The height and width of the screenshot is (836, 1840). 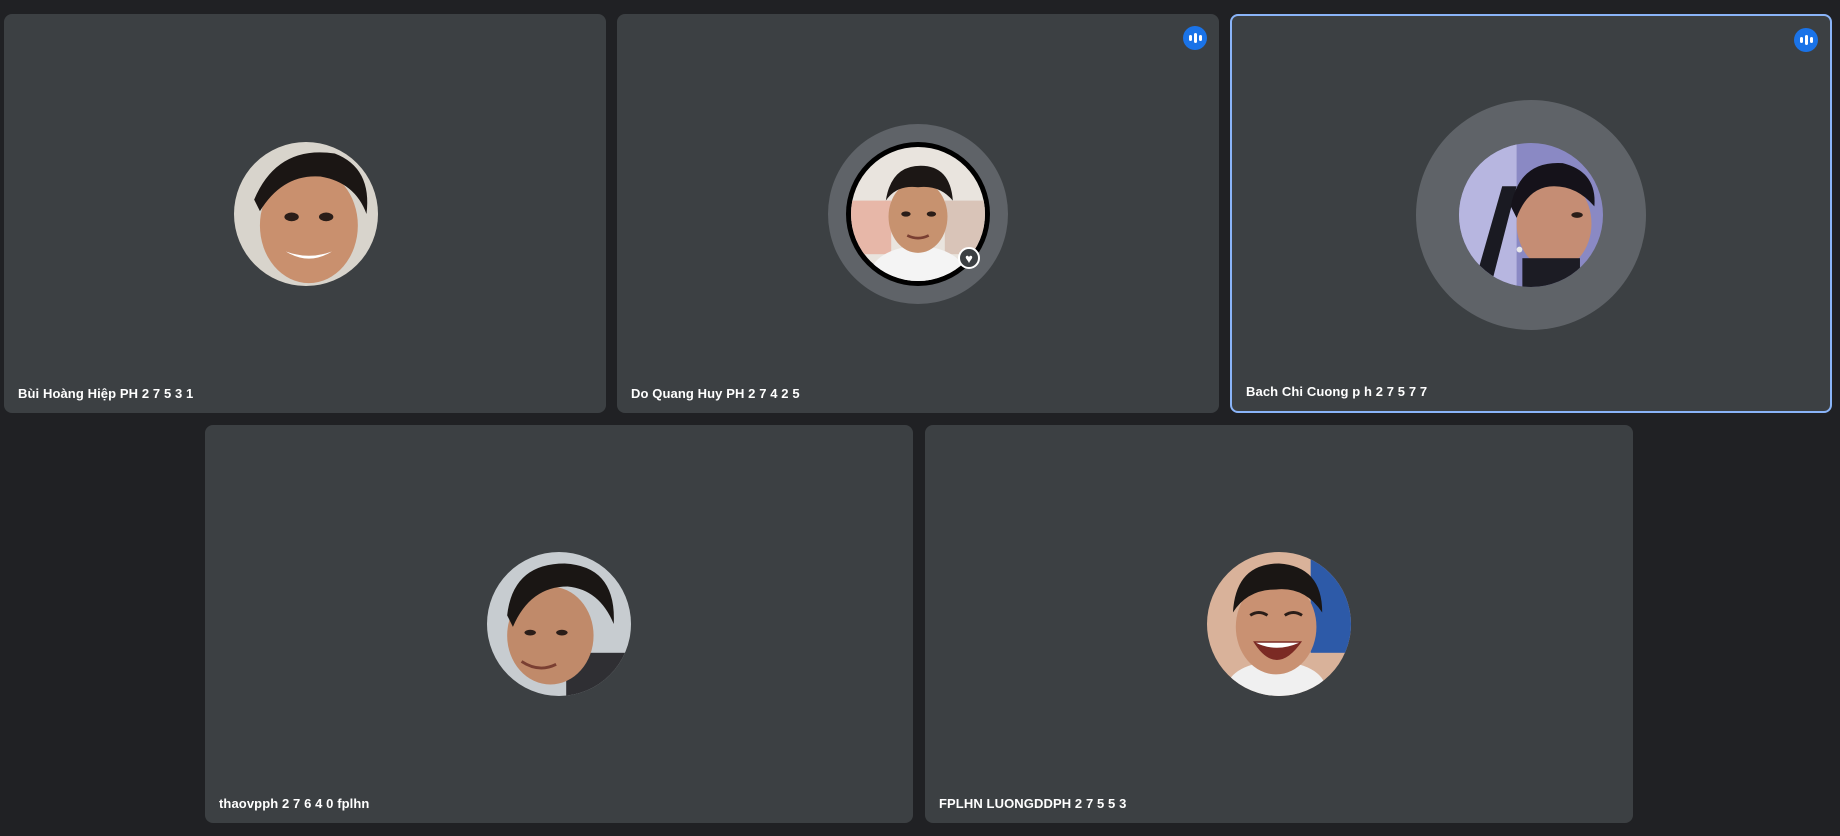 What do you see at coordinates (1033, 803) in the screenshot?
I see `participant-name: FPLHN LUONGDDPH 2 7 5 5 3` at bounding box center [1033, 803].